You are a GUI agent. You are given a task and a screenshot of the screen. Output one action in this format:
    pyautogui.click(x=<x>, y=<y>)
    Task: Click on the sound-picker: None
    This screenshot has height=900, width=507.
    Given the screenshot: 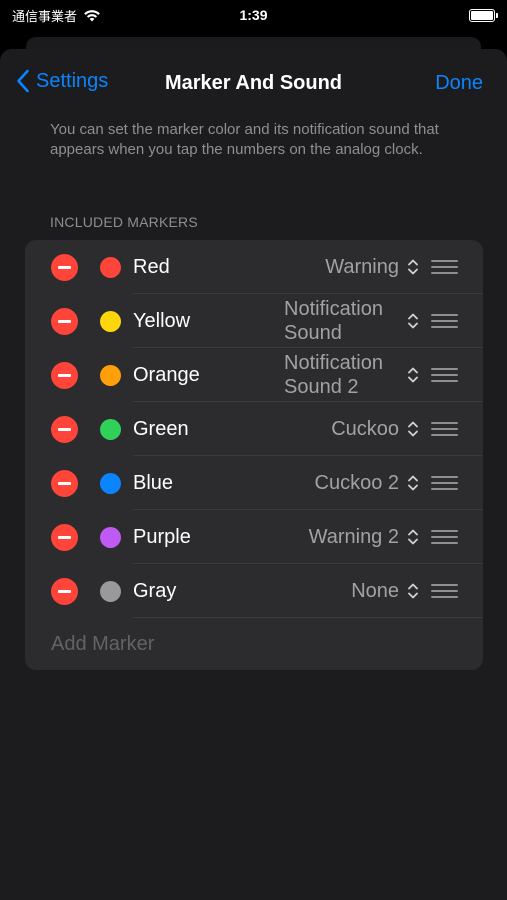 What is the action you would take?
    pyautogui.click(x=385, y=591)
    